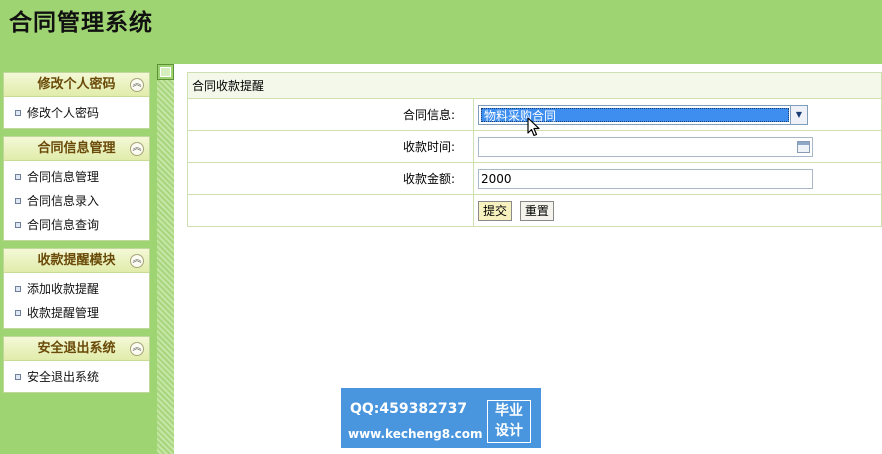  I want to click on sidebar-item-reminder-manage: 收款提醒管理, so click(76, 313).